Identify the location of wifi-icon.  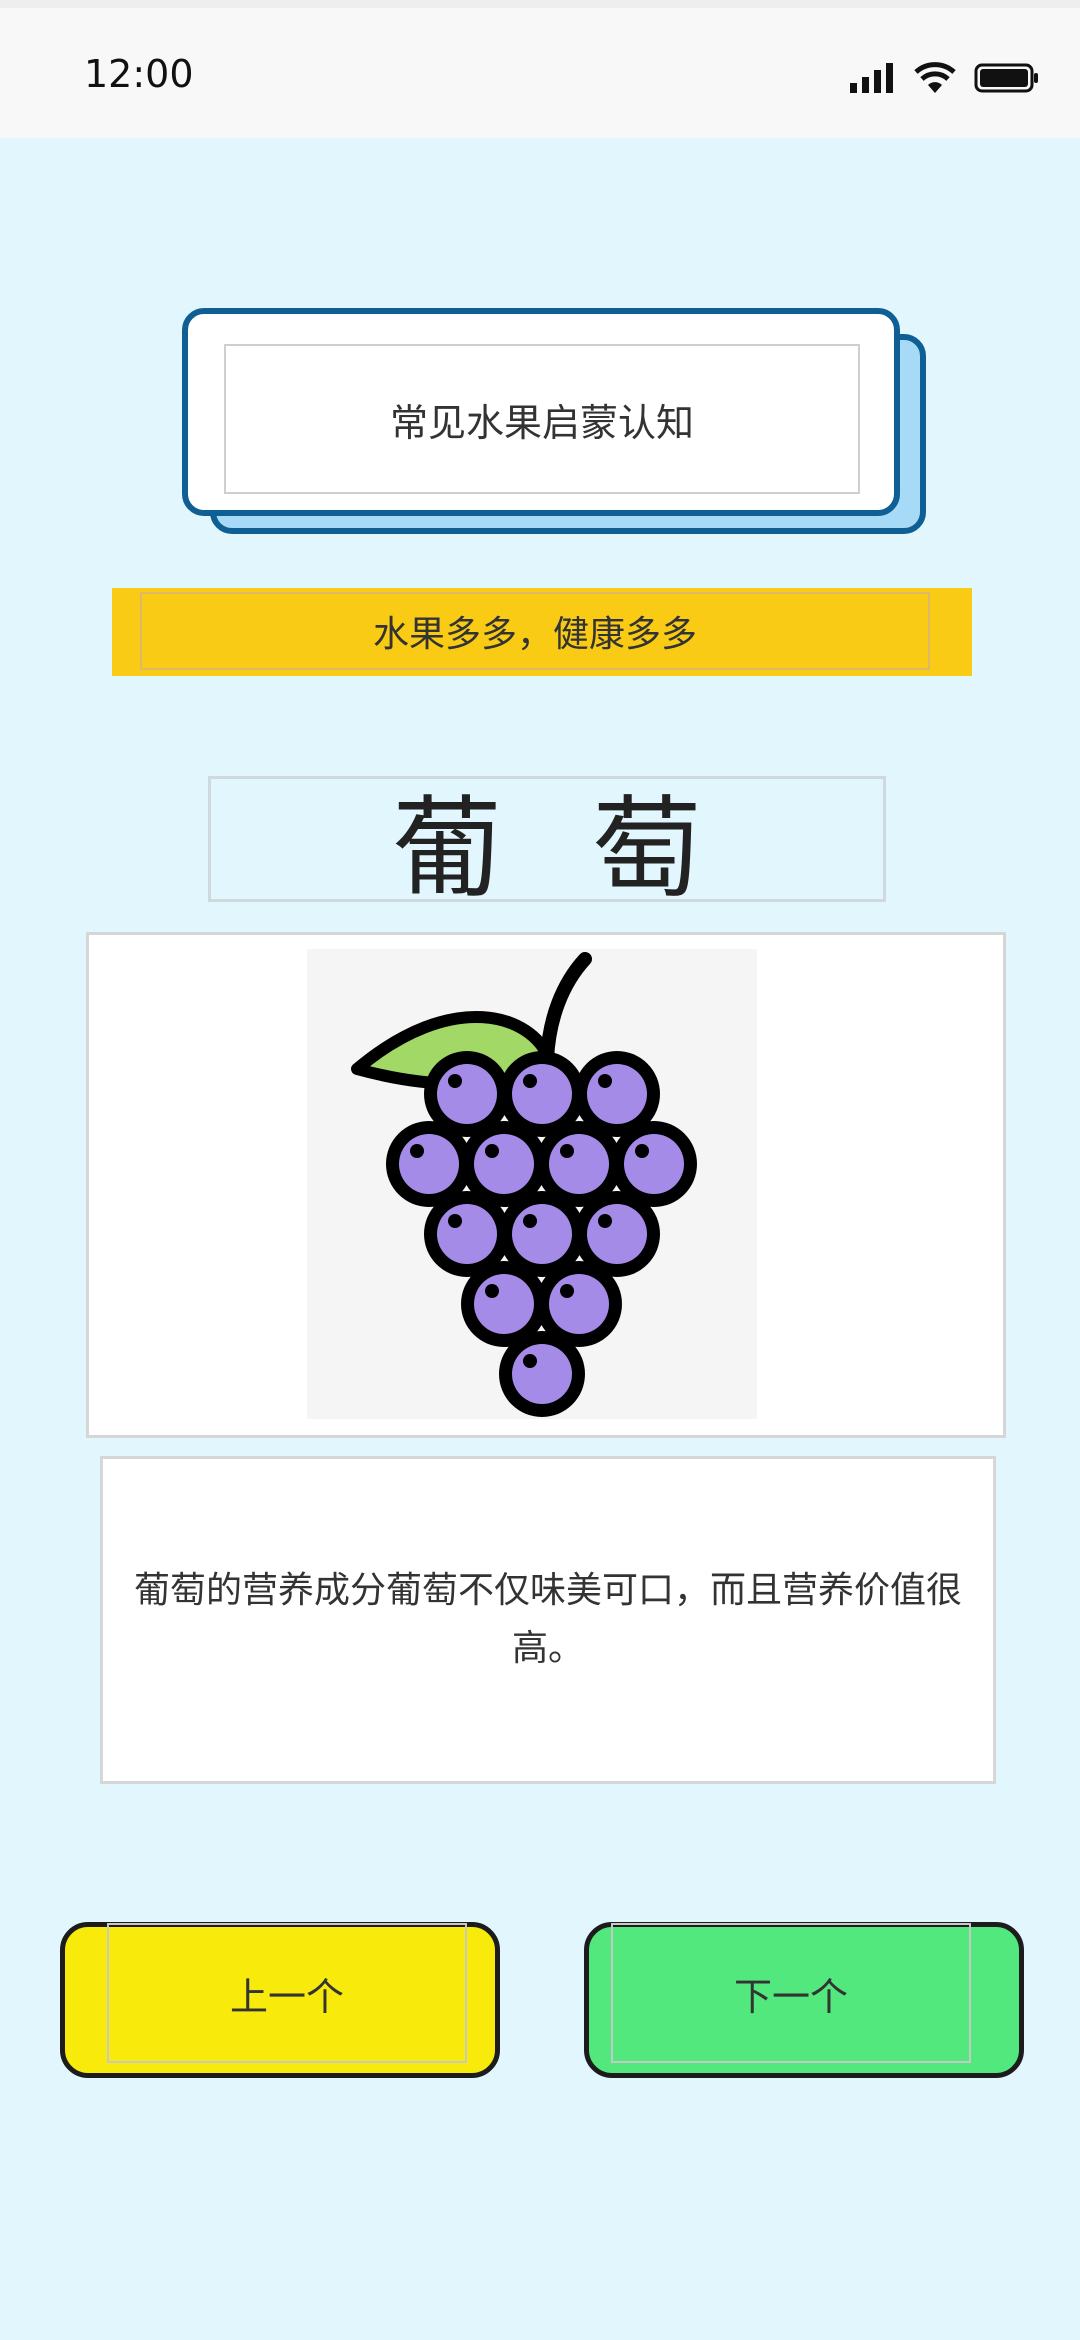
(935, 77).